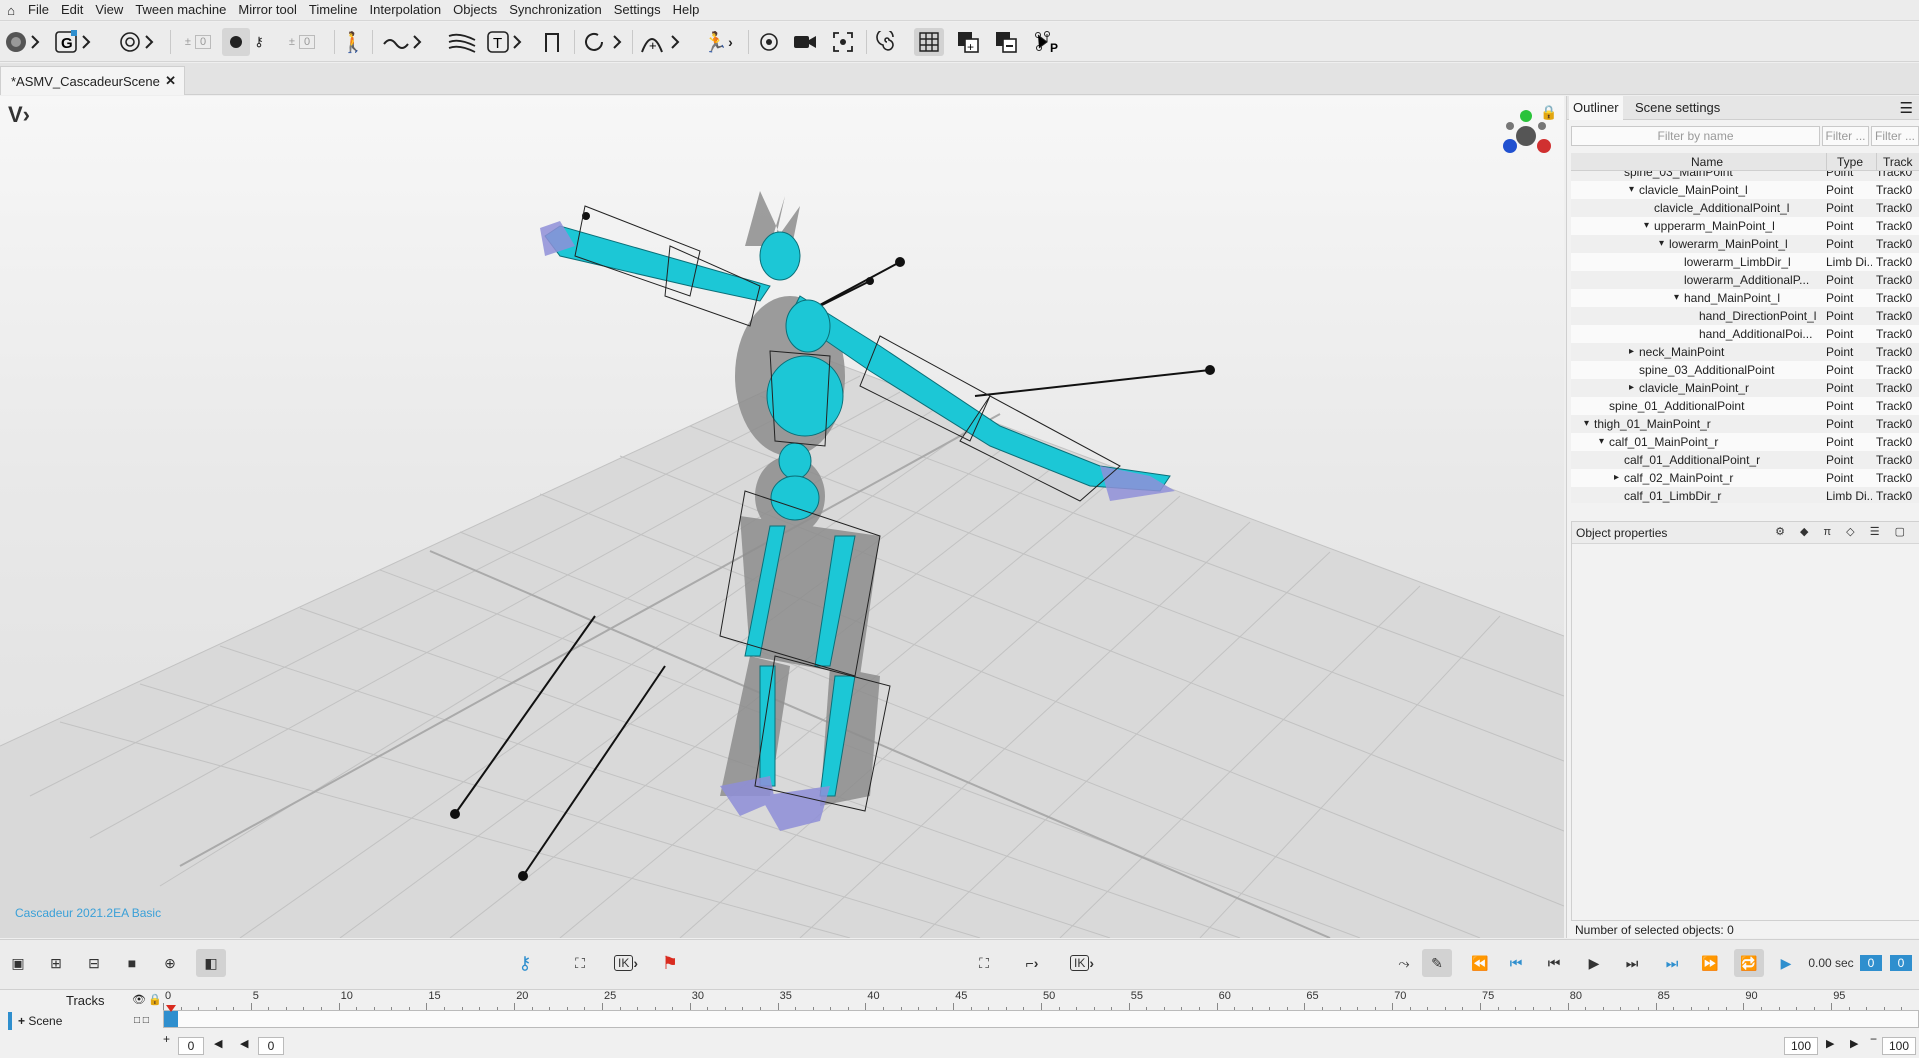 The image size is (1919, 1058). Describe the element at coordinates (475, 10) in the screenshot. I see `menu-objects: Objects` at that location.